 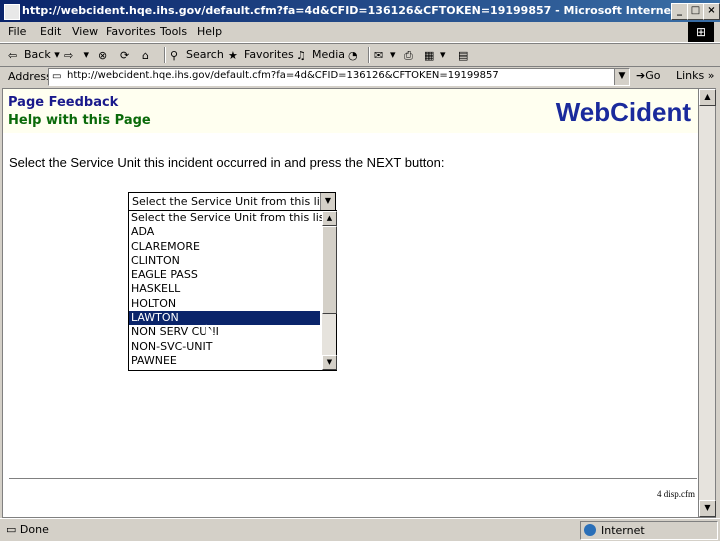 I want to click on option-placeholder: Select the Service Unit from this list, so click(x=229, y=218).